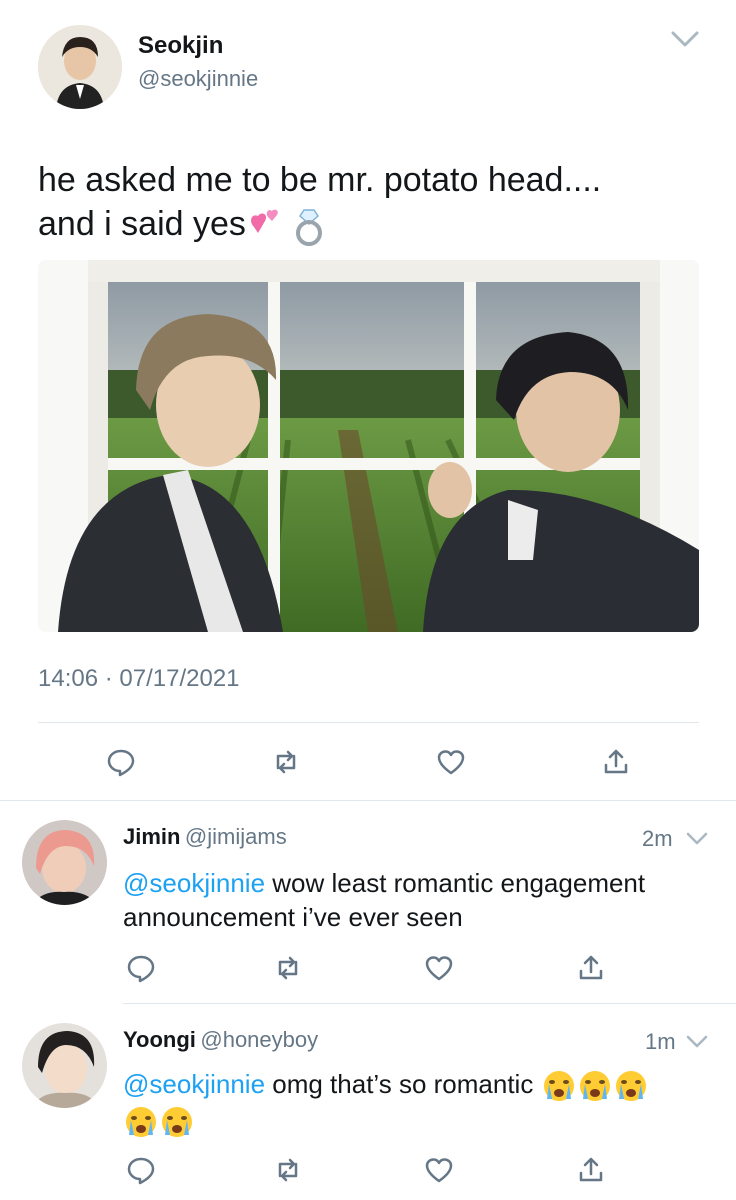 The height and width of the screenshot is (1200, 736). Describe the element at coordinates (179, 678) in the screenshot. I see `tweet-date: 07/17/2021` at that location.